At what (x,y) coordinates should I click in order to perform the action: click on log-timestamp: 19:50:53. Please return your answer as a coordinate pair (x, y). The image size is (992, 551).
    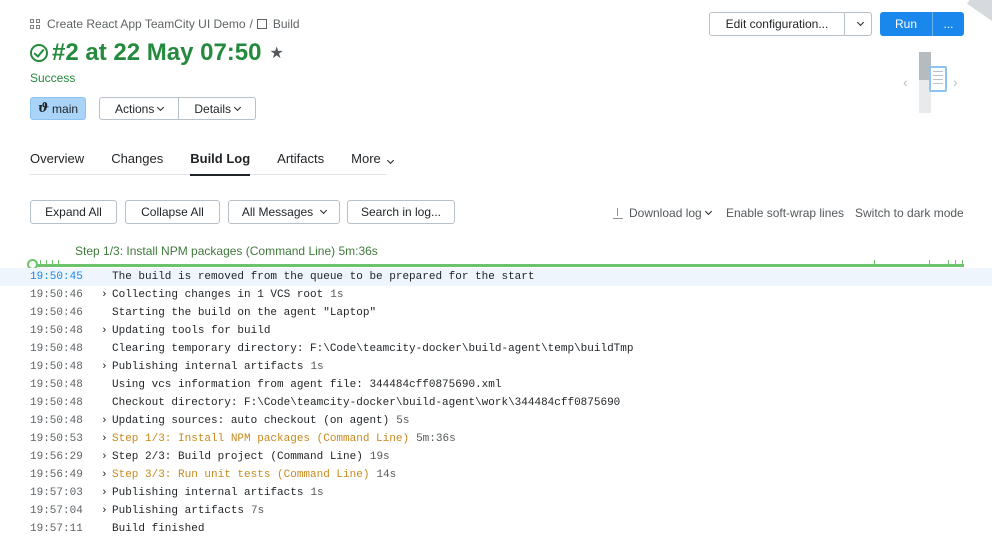
    Looking at the image, I should click on (56, 439).